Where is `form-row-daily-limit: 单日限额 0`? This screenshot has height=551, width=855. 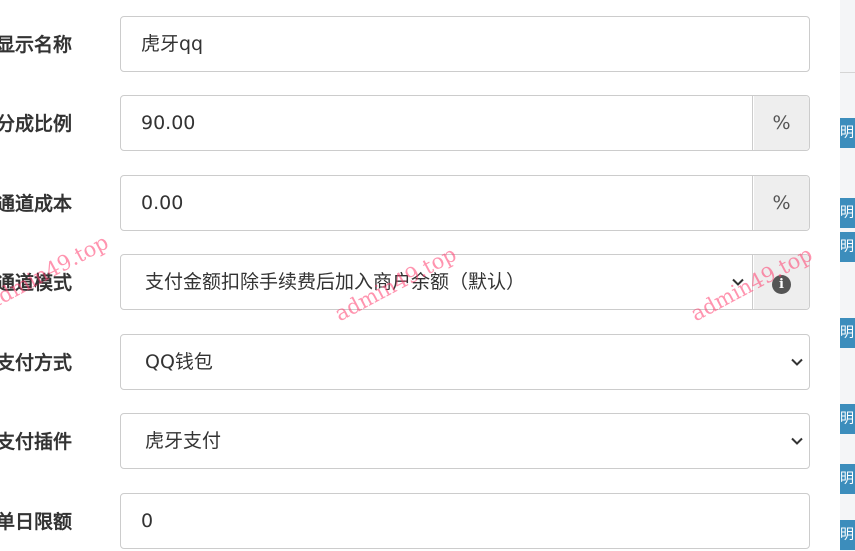
form-row-daily-limit: 单日限额 0 is located at coordinates (420, 522).